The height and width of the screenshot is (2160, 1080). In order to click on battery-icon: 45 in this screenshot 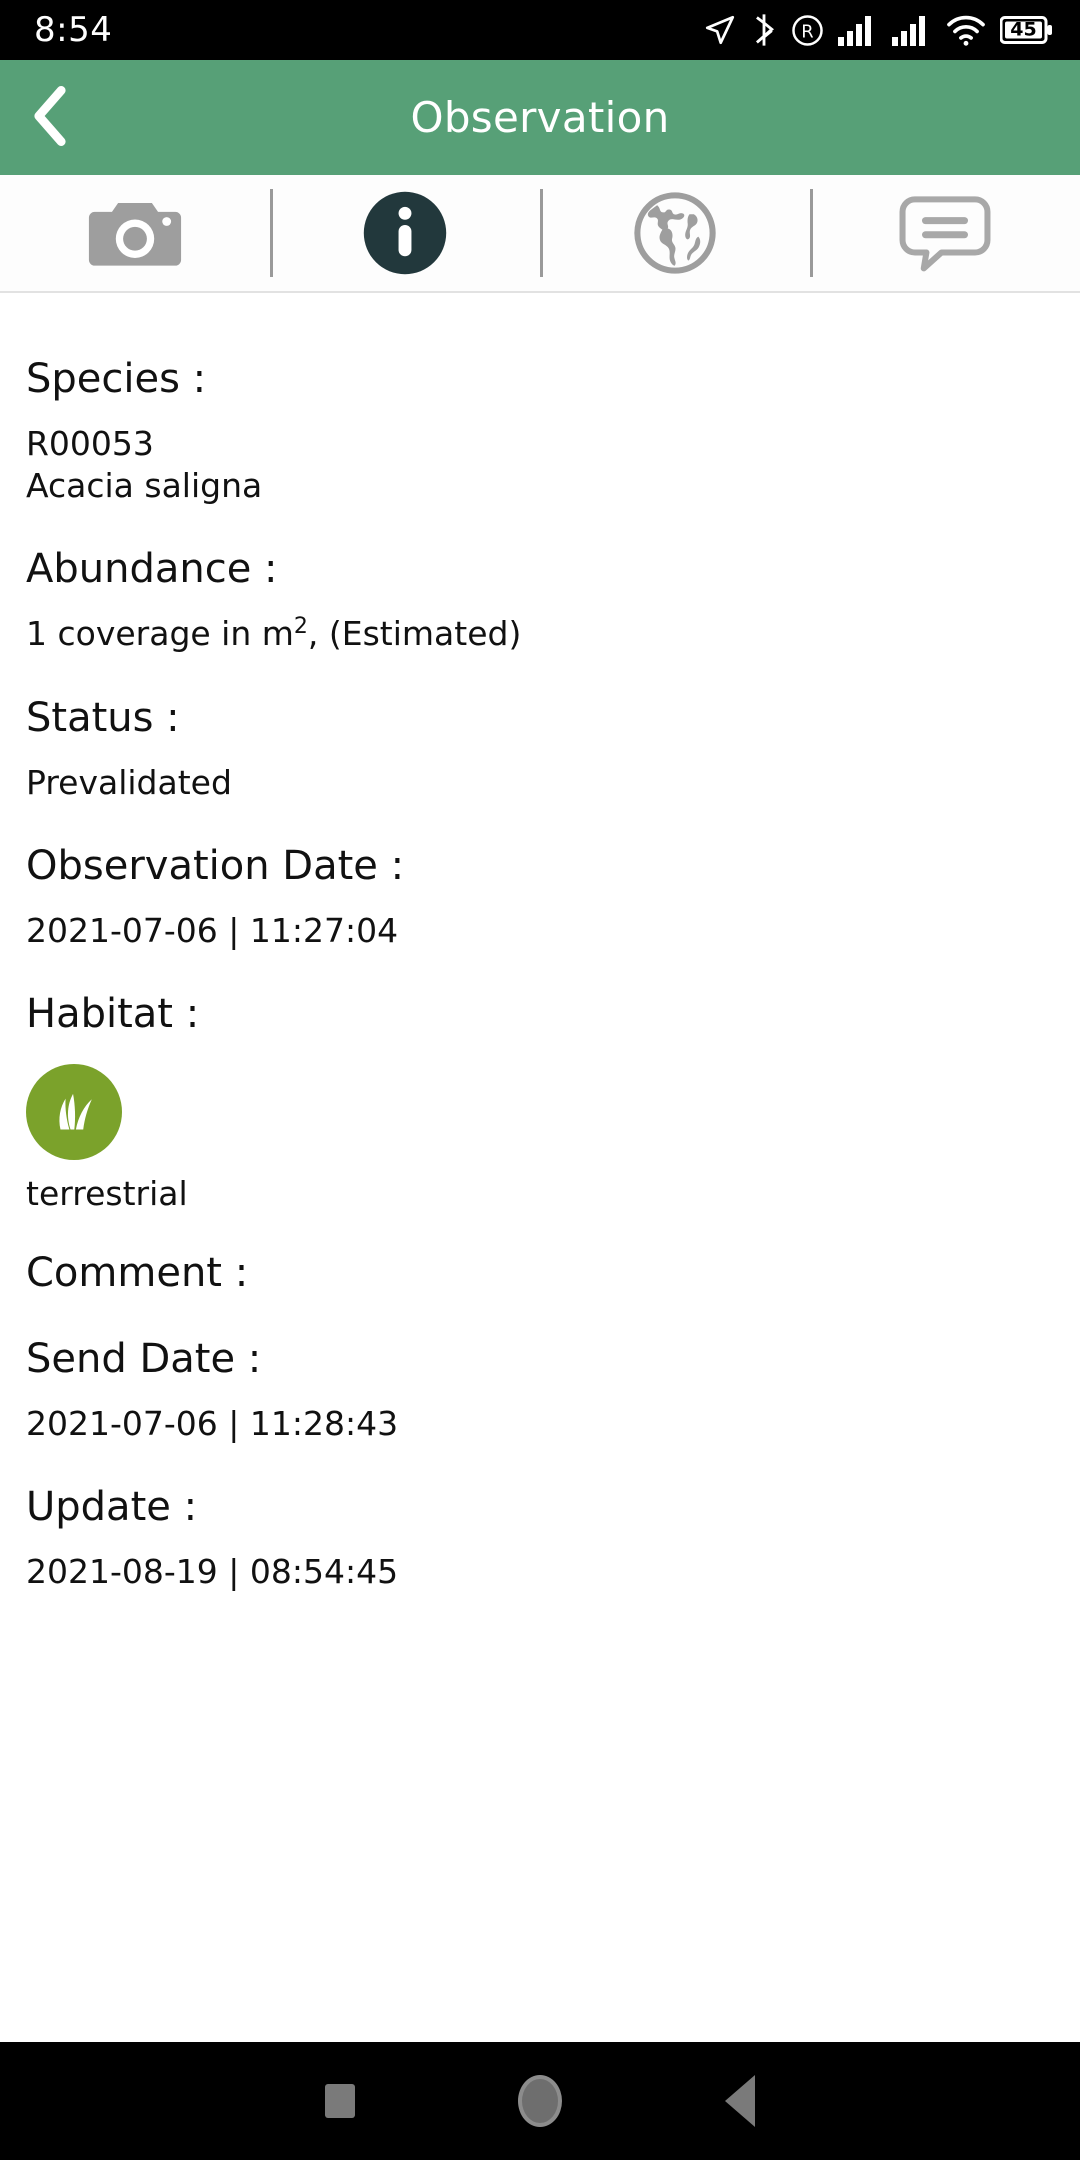, I will do `click(1027, 30)`.